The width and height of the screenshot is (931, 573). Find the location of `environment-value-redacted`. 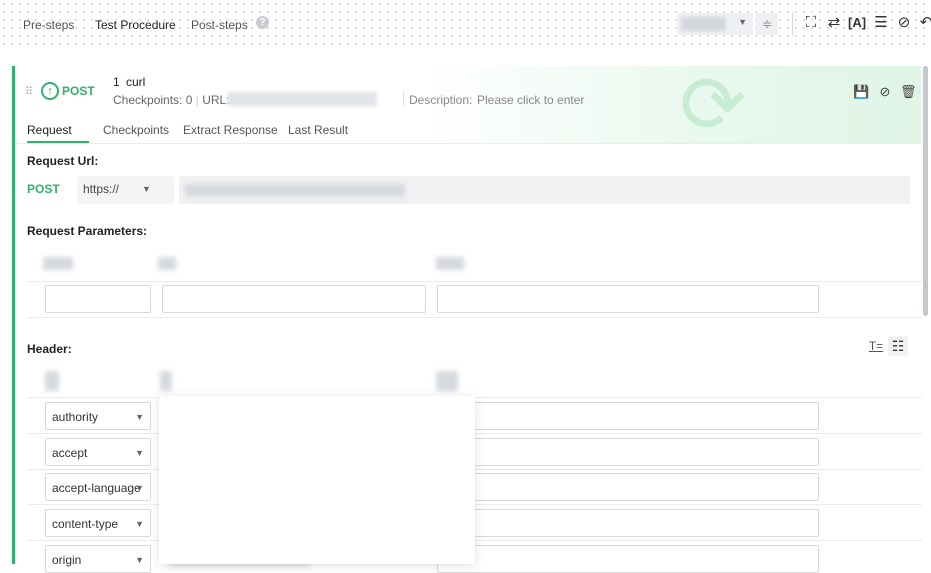

environment-value-redacted is located at coordinates (703, 24).